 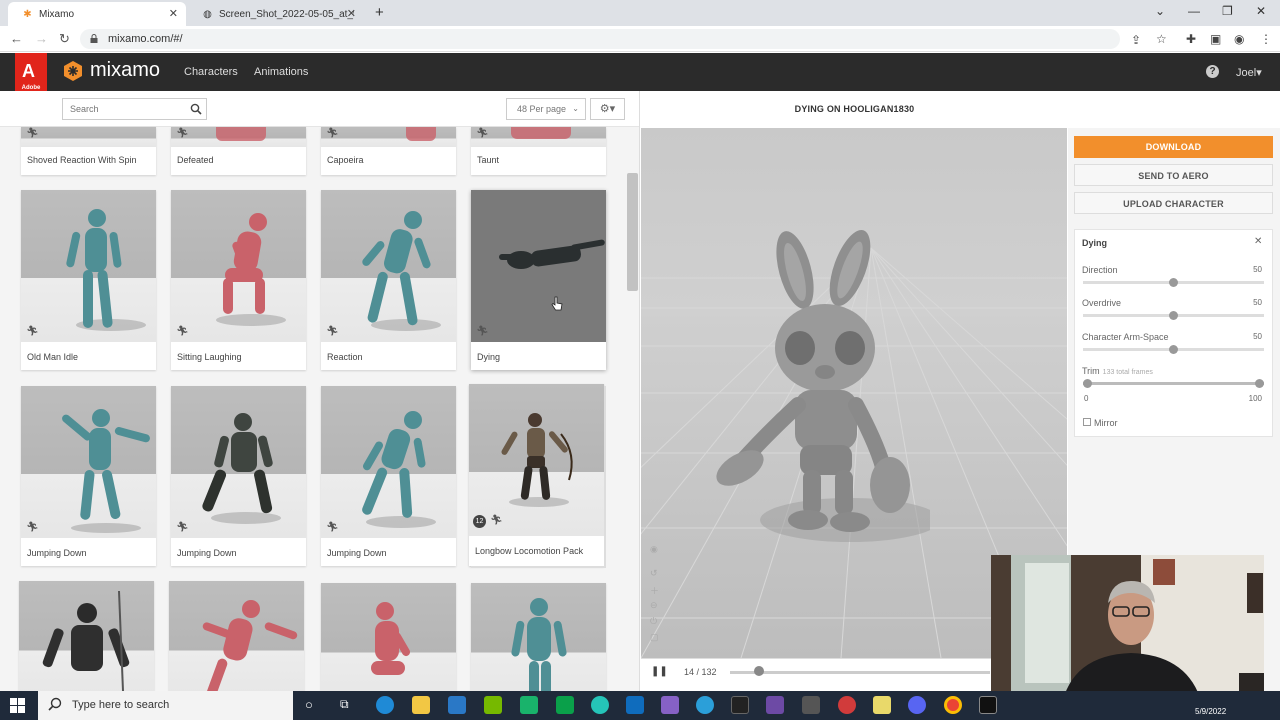 What do you see at coordinates (1191, 39) in the screenshot?
I see `extensions-icon: ✚` at bounding box center [1191, 39].